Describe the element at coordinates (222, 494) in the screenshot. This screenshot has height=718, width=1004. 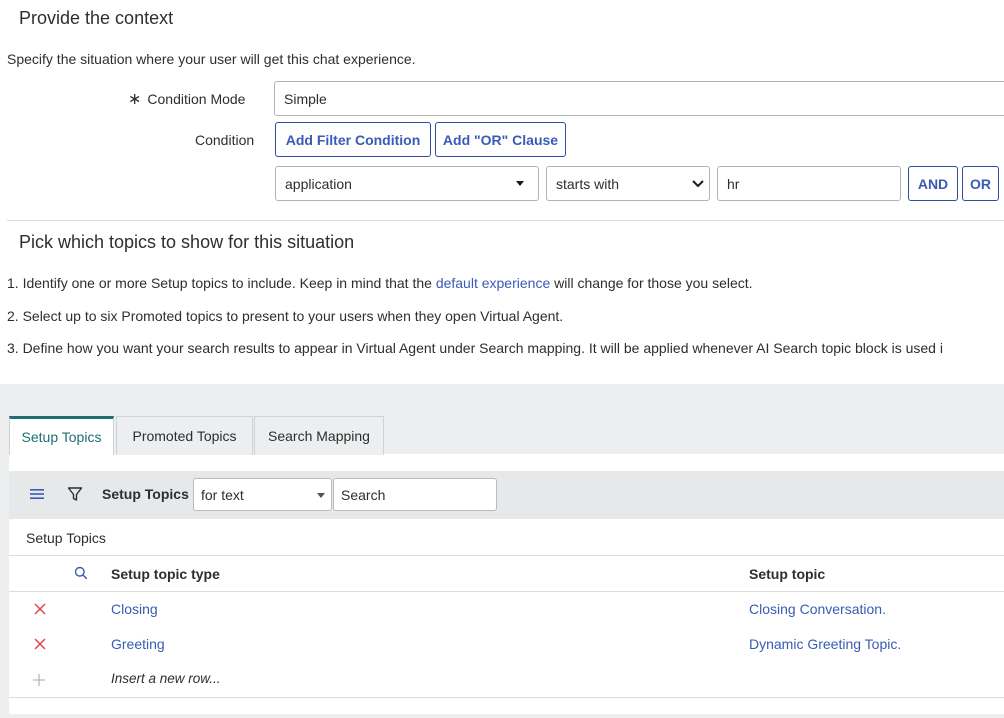
I see `search-field-option: for text` at that location.